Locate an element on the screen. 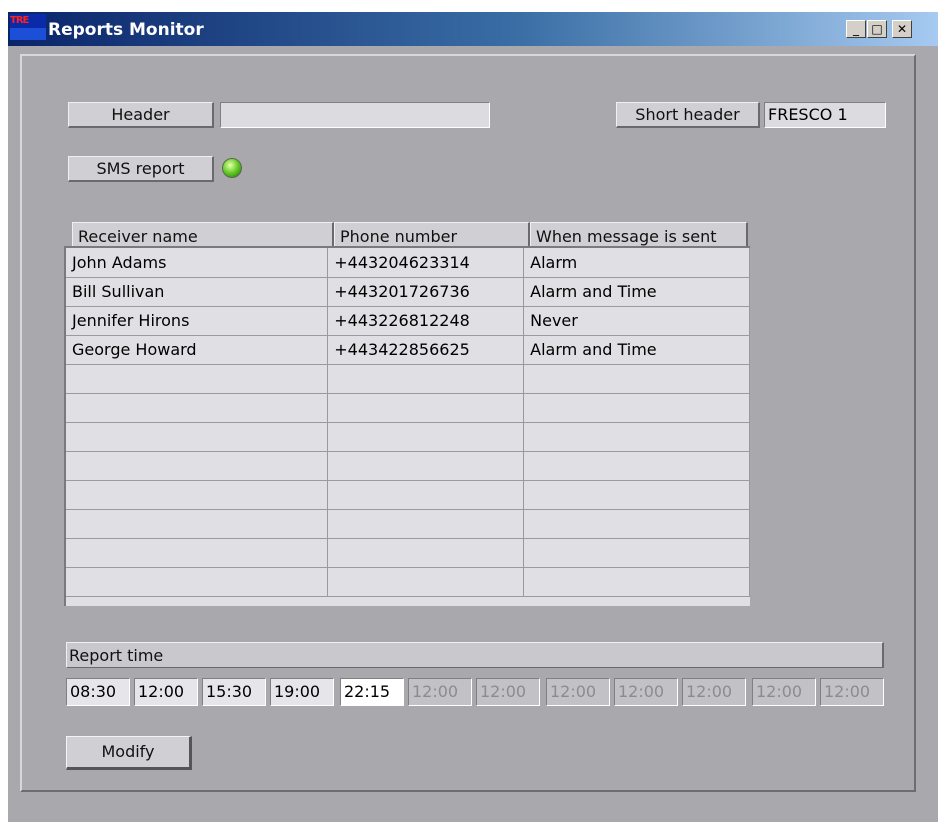  sms-status-led is located at coordinates (232, 168).